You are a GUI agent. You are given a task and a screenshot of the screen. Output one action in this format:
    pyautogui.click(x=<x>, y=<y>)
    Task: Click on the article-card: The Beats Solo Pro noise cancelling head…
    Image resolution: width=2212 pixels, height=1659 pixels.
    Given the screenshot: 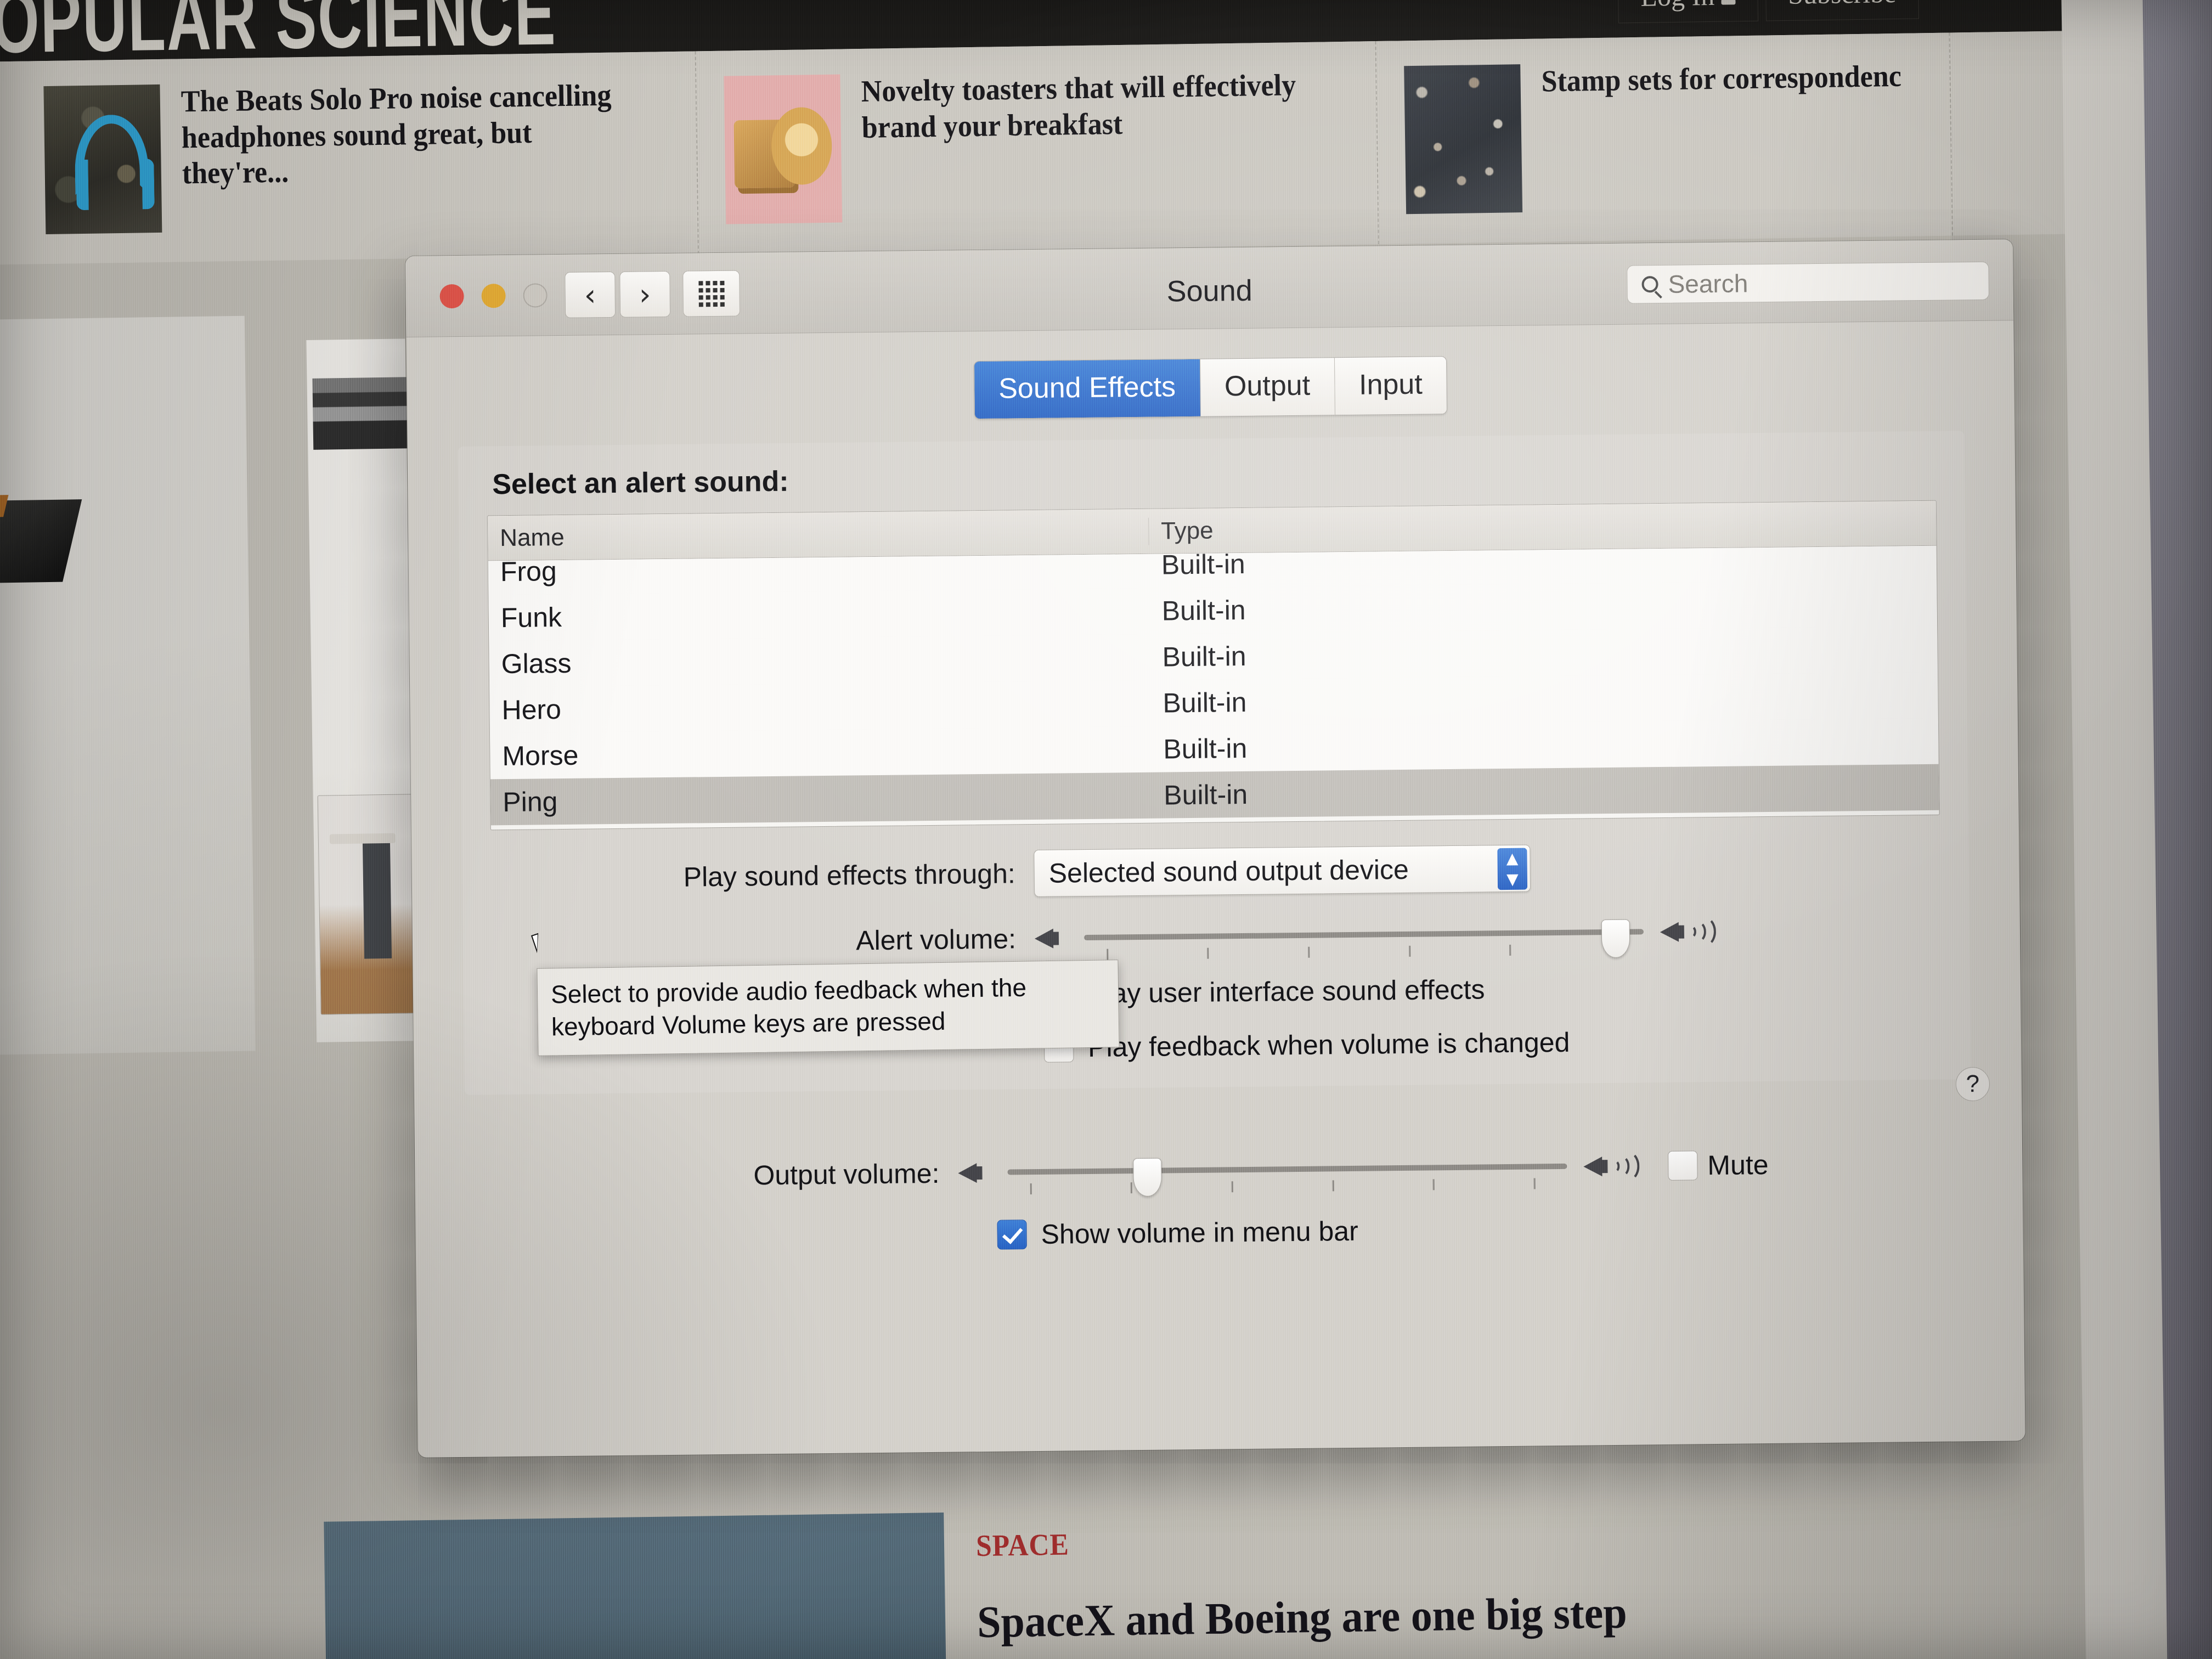 What is the action you would take?
    pyautogui.click(x=350, y=158)
    